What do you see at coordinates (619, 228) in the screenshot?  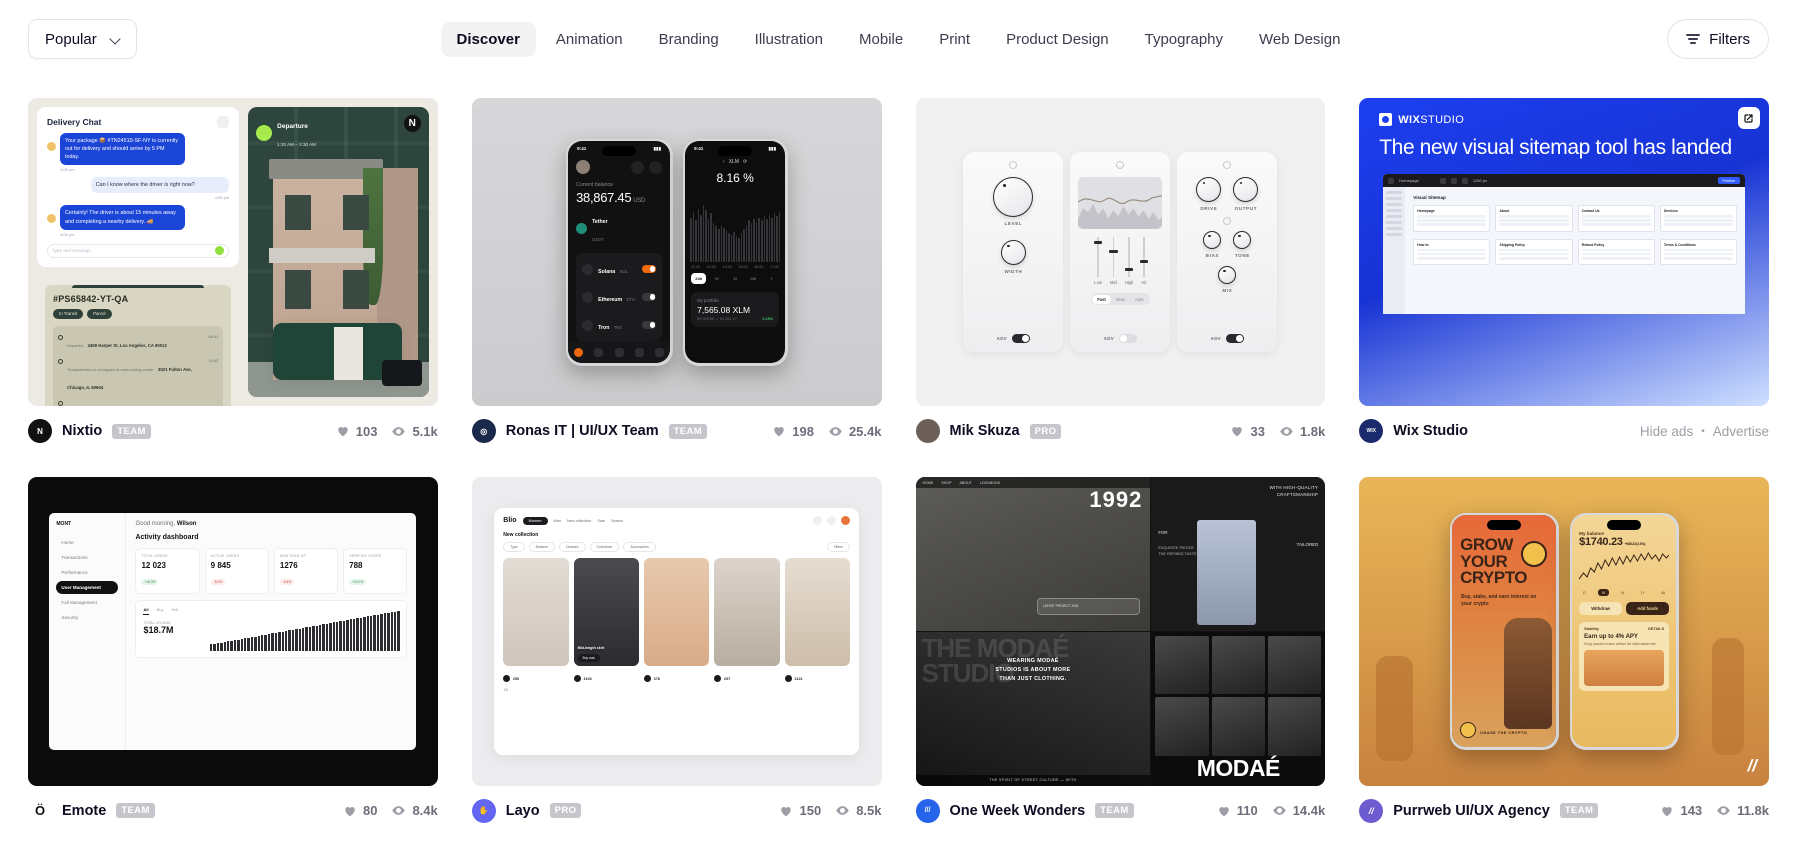 I see `list-item: Tether USDT` at bounding box center [619, 228].